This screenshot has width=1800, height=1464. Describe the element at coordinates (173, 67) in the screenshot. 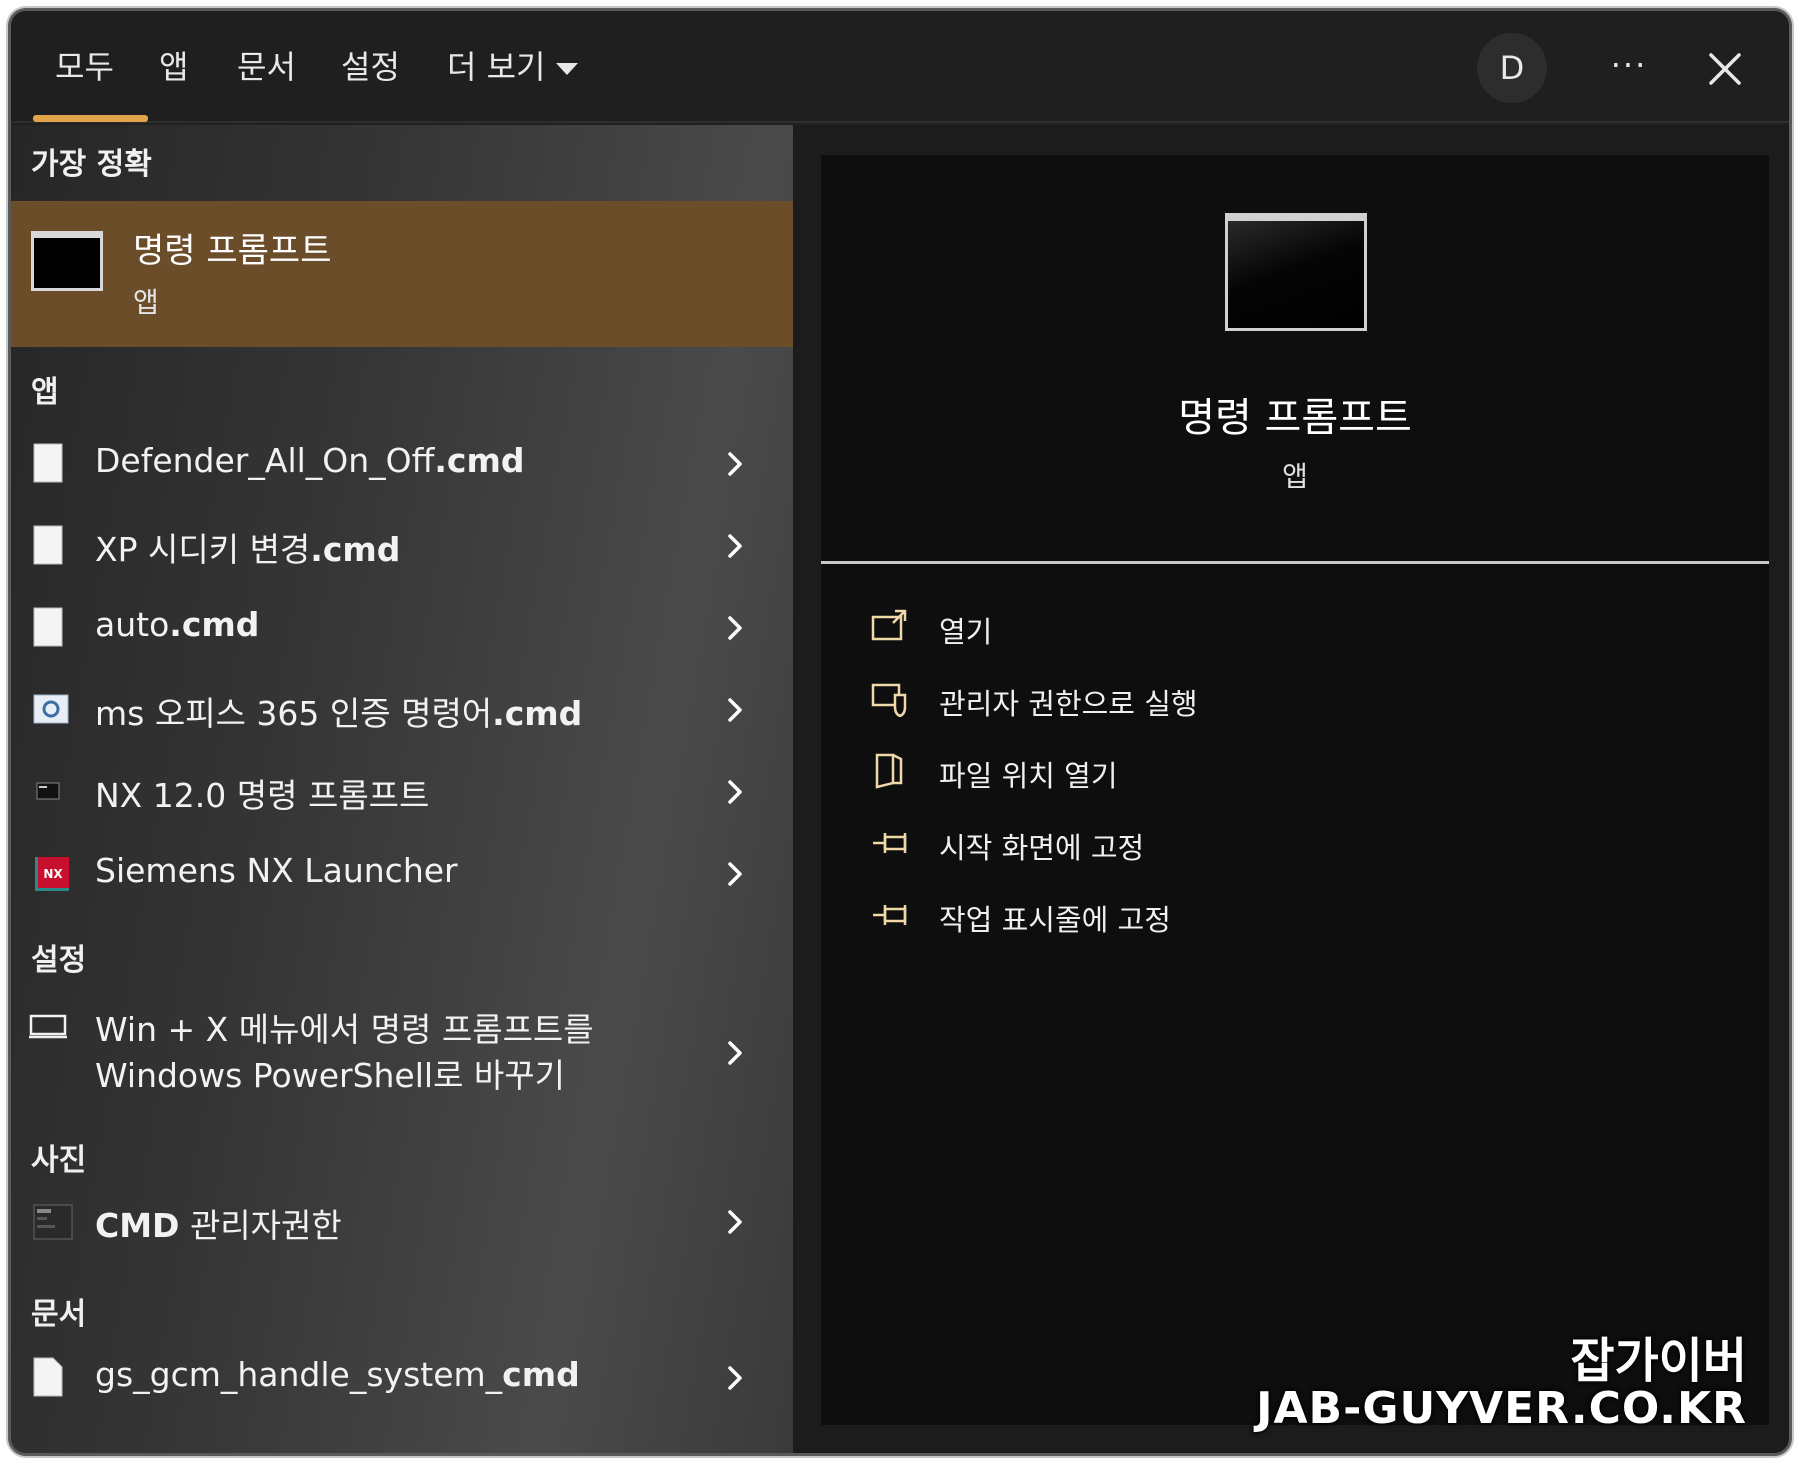

I see `tab-apps: 앱` at that location.